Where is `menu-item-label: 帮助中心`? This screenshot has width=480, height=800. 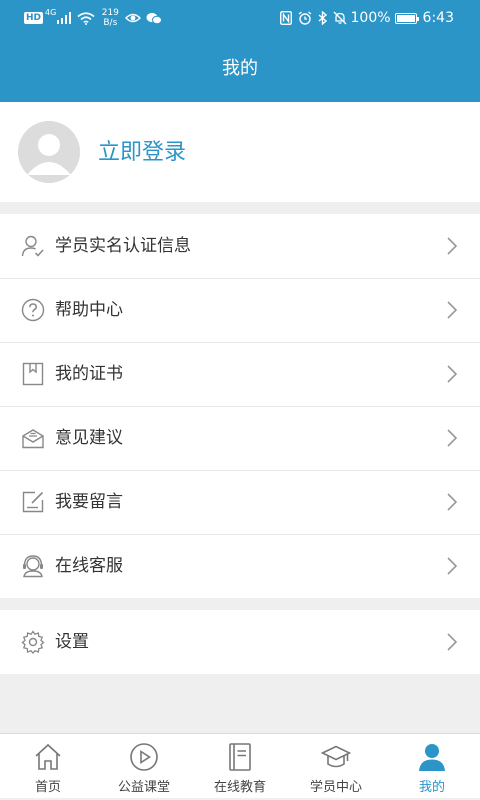 menu-item-label: 帮助中心 is located at coordinates (89, 310).